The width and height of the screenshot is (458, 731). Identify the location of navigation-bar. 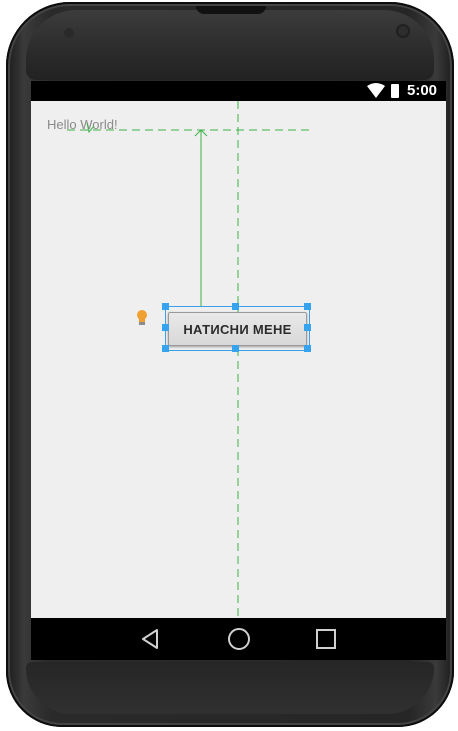
(238, 639).